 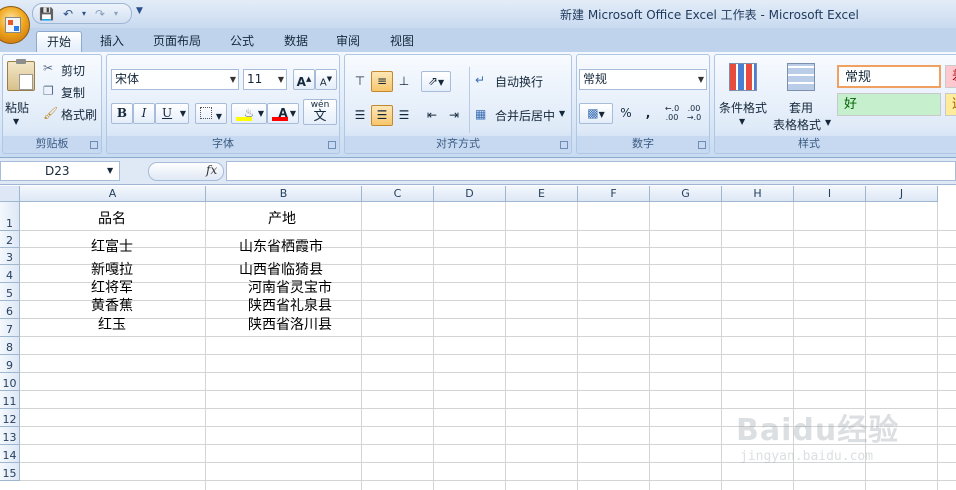 I want to click on align-top-icon: ⊤, so click(x=360, y=81).